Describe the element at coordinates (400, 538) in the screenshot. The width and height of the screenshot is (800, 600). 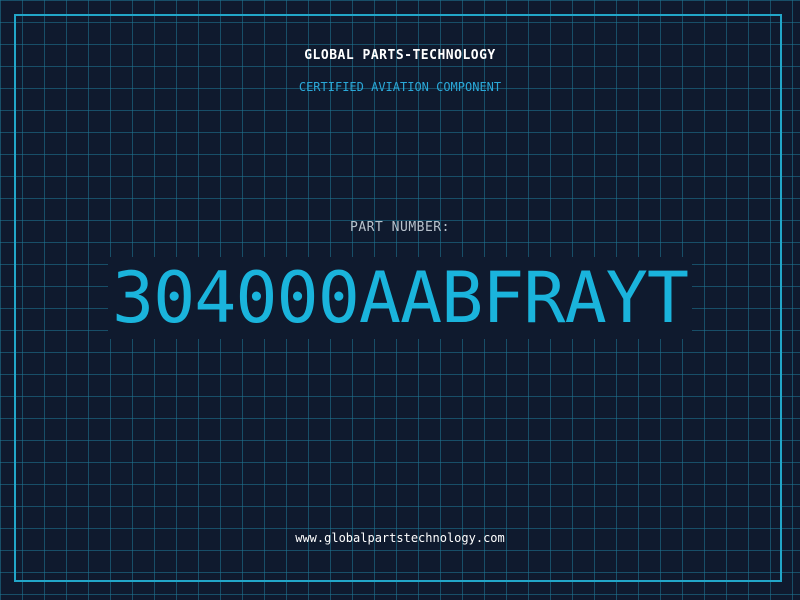
I see `website-url: www.globalpartstechnology.com` at that location.